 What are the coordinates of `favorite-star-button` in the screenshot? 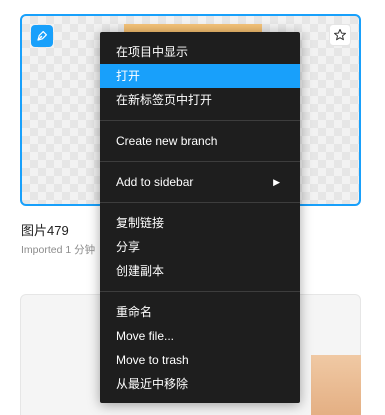 It's located at (340, 35).